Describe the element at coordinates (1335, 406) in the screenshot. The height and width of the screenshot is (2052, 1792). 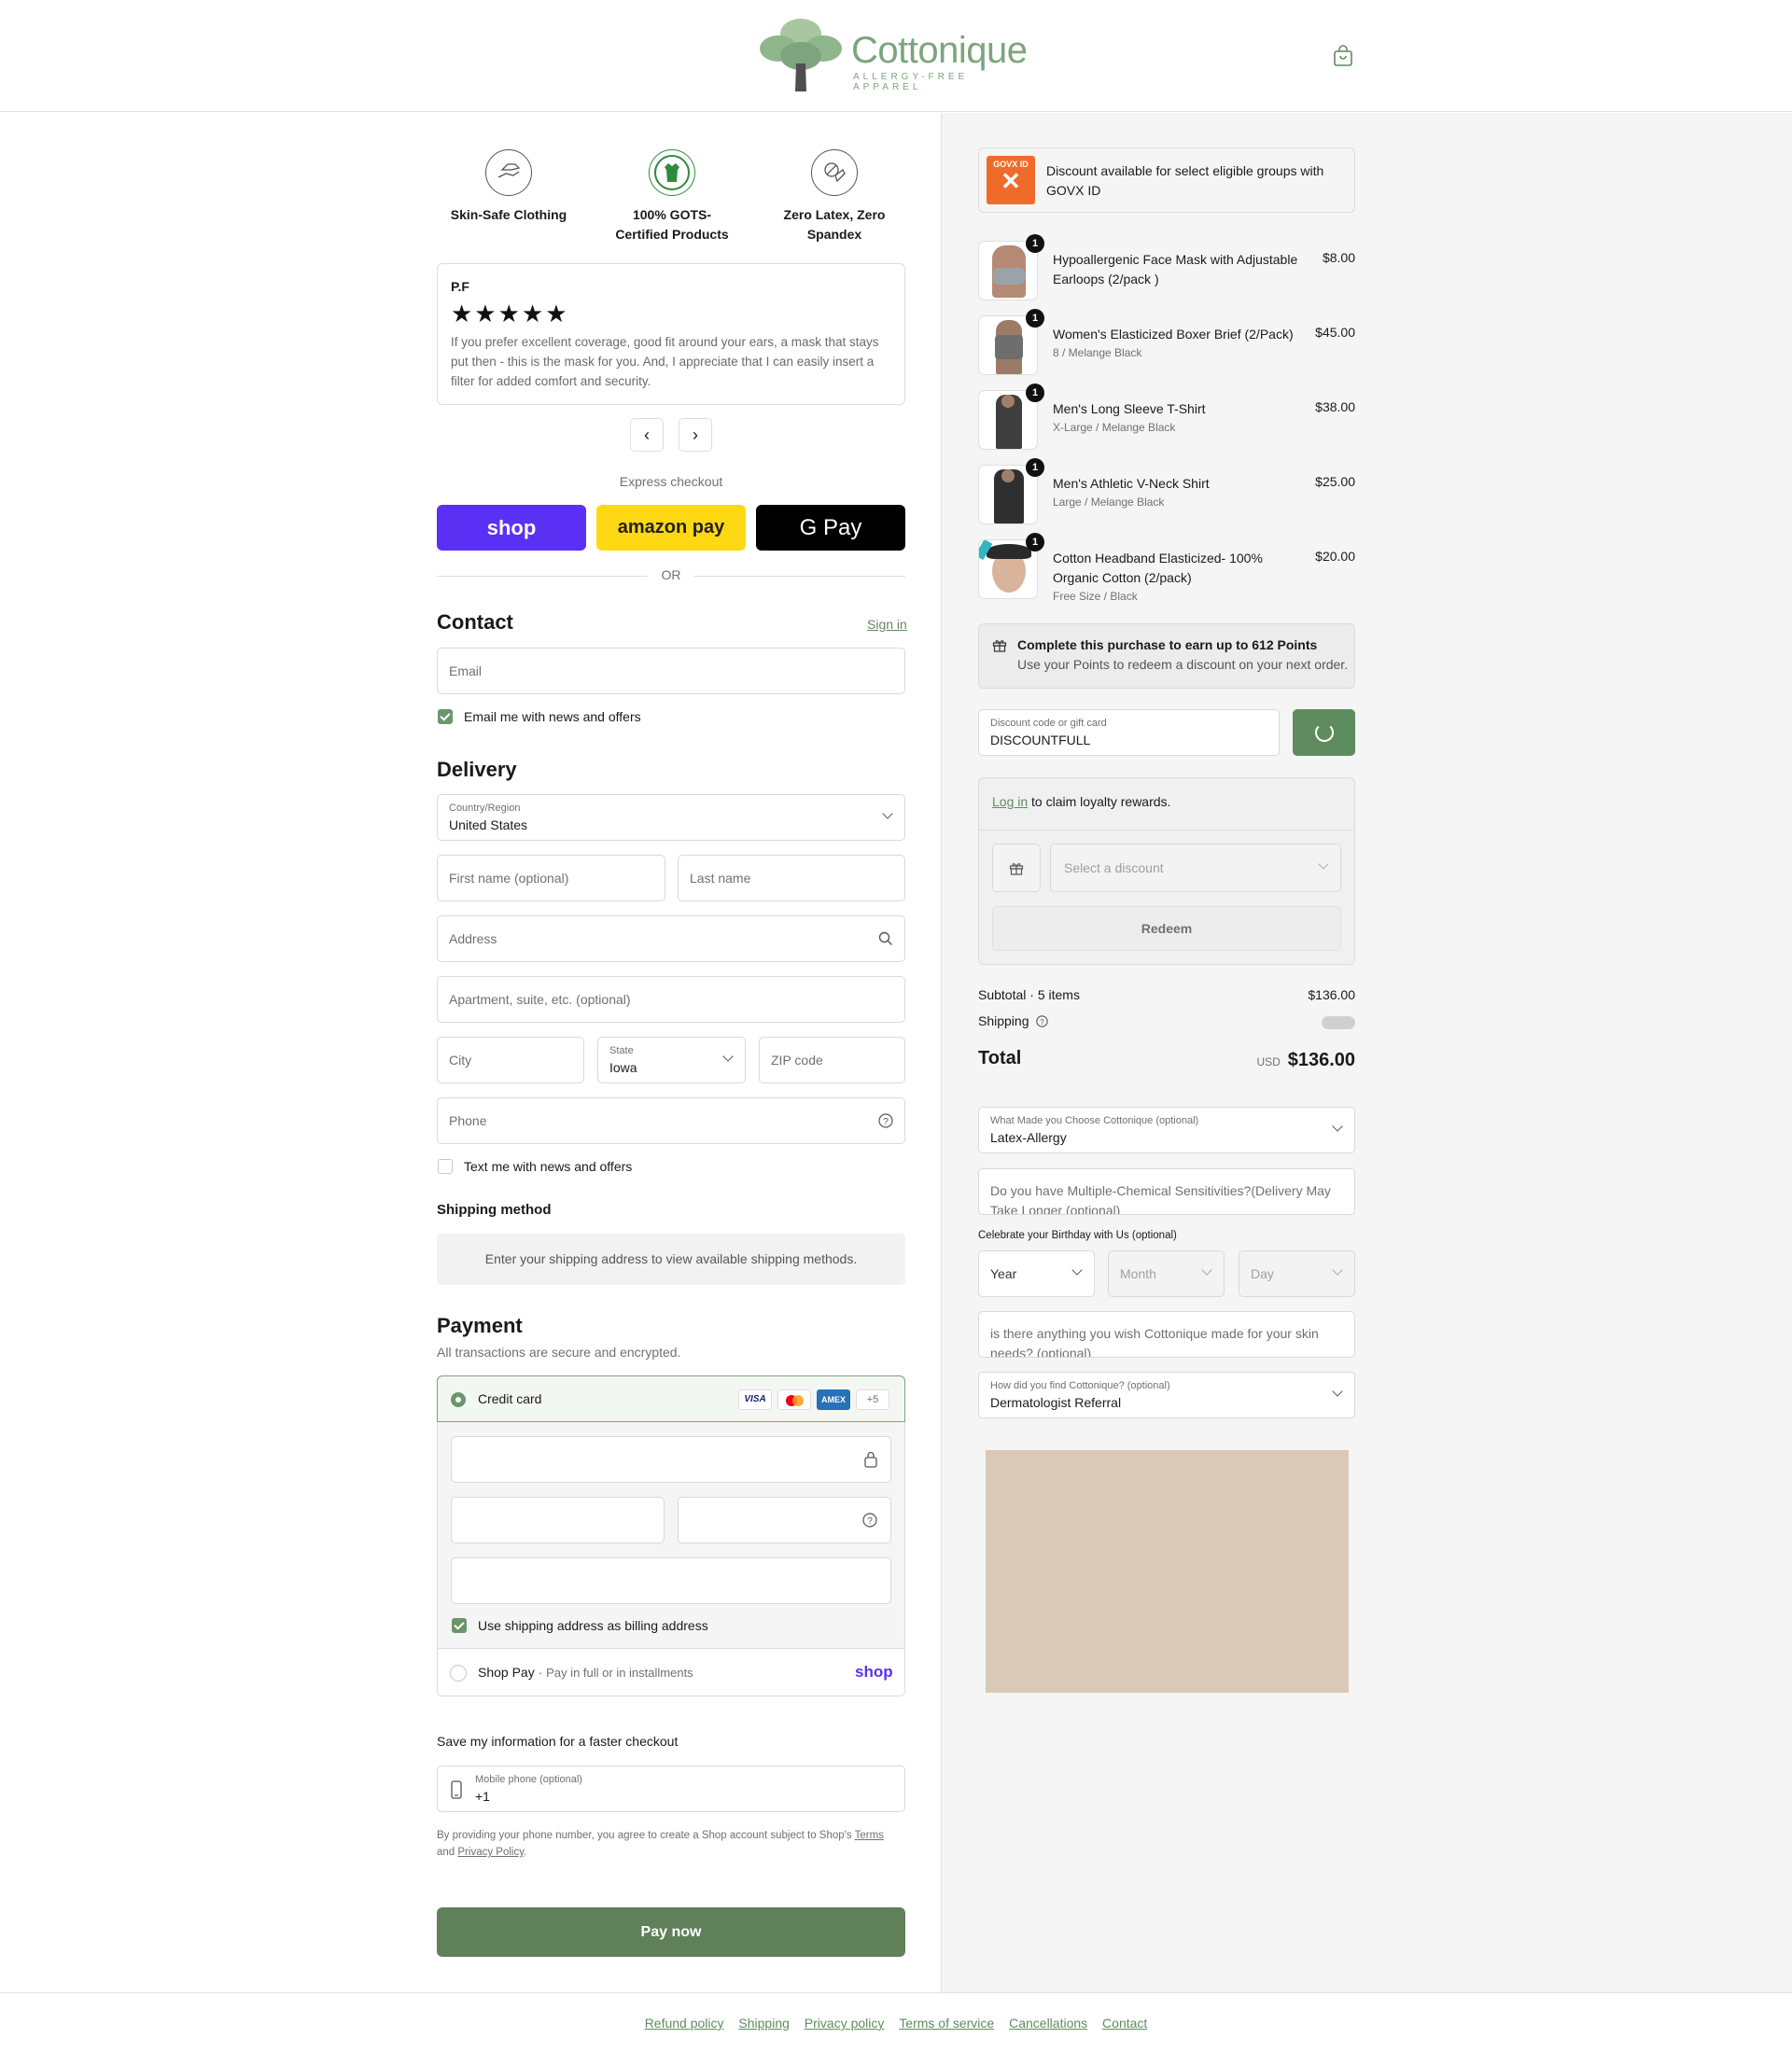
I see `item-price: $38.00` at that location.